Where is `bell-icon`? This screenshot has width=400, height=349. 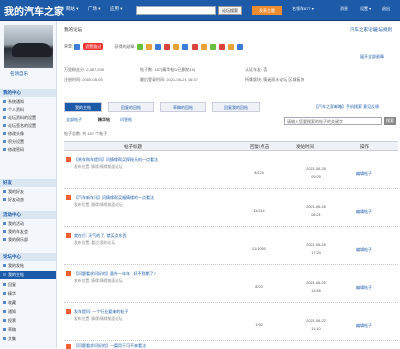
bell-icon is located at coordinates (4, 312).